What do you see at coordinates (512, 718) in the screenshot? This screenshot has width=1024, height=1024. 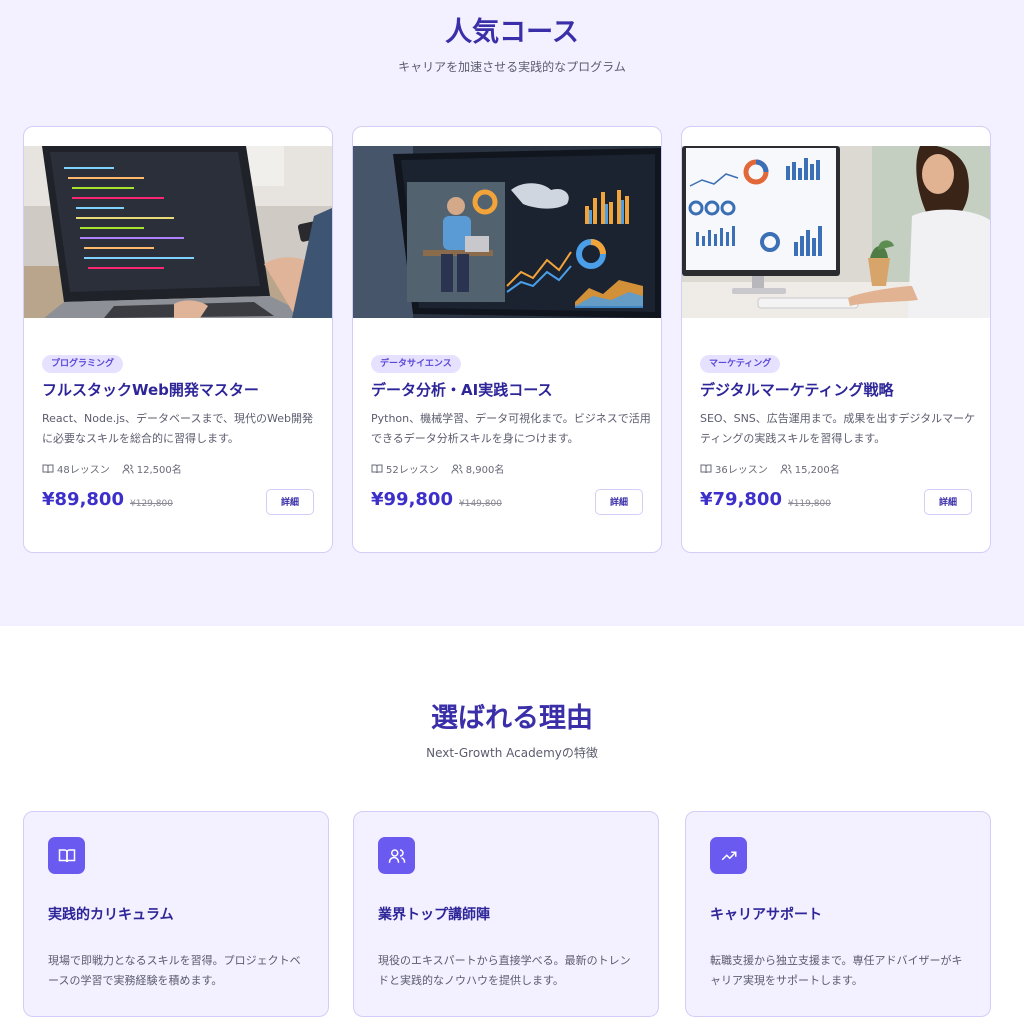 I see `reasons-section-title: 選ばれる理由` at bounding box center [512, 718].